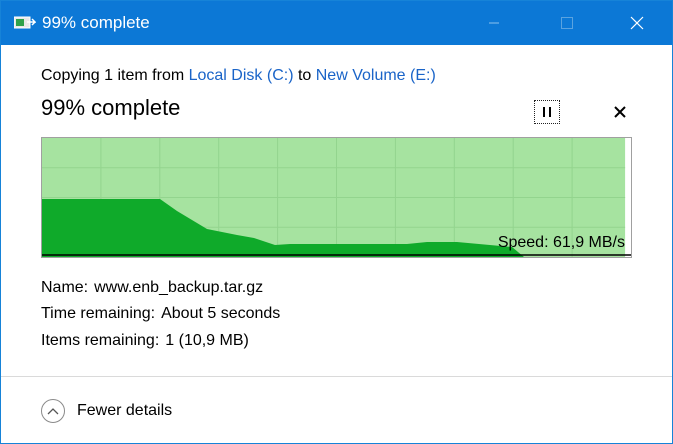  Describe the element at coordinates (304, 75) in the screenshot. I see `copy-middle-text: to` at that location.